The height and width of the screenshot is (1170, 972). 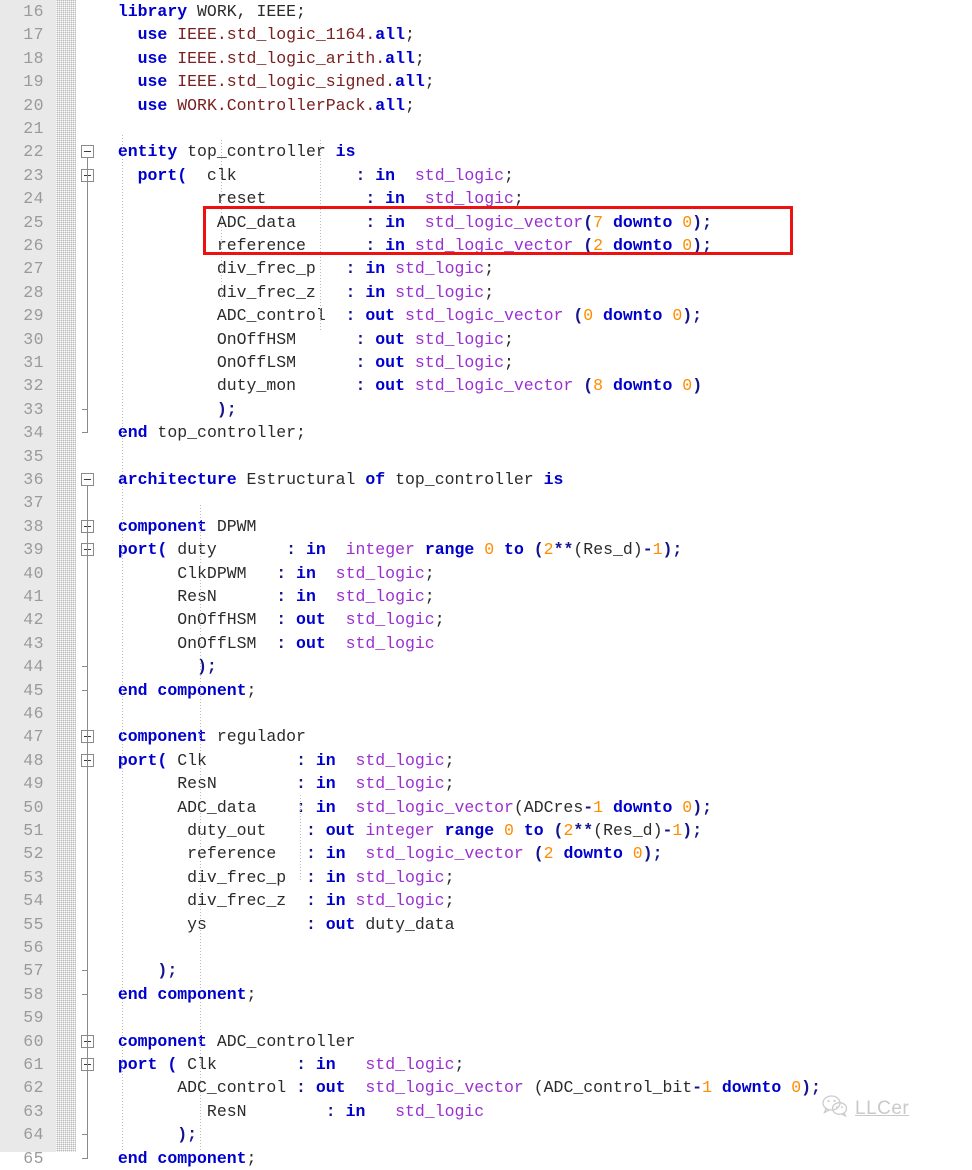 I want to click on line-number: 65, so click(x=33, y=1158).